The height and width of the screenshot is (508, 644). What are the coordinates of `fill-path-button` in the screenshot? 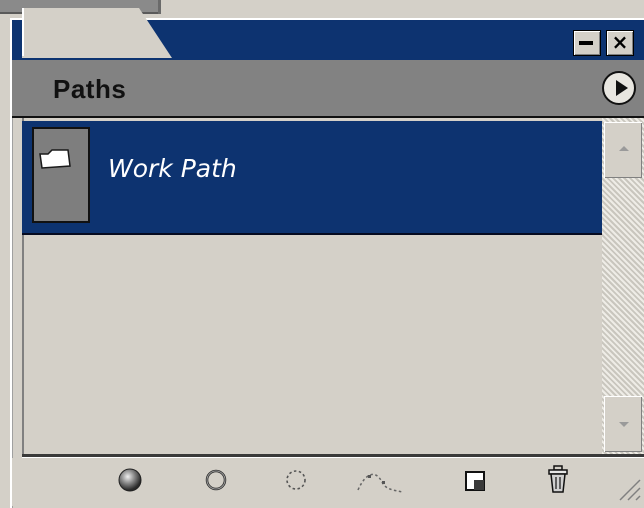 It's located at (130, 480).